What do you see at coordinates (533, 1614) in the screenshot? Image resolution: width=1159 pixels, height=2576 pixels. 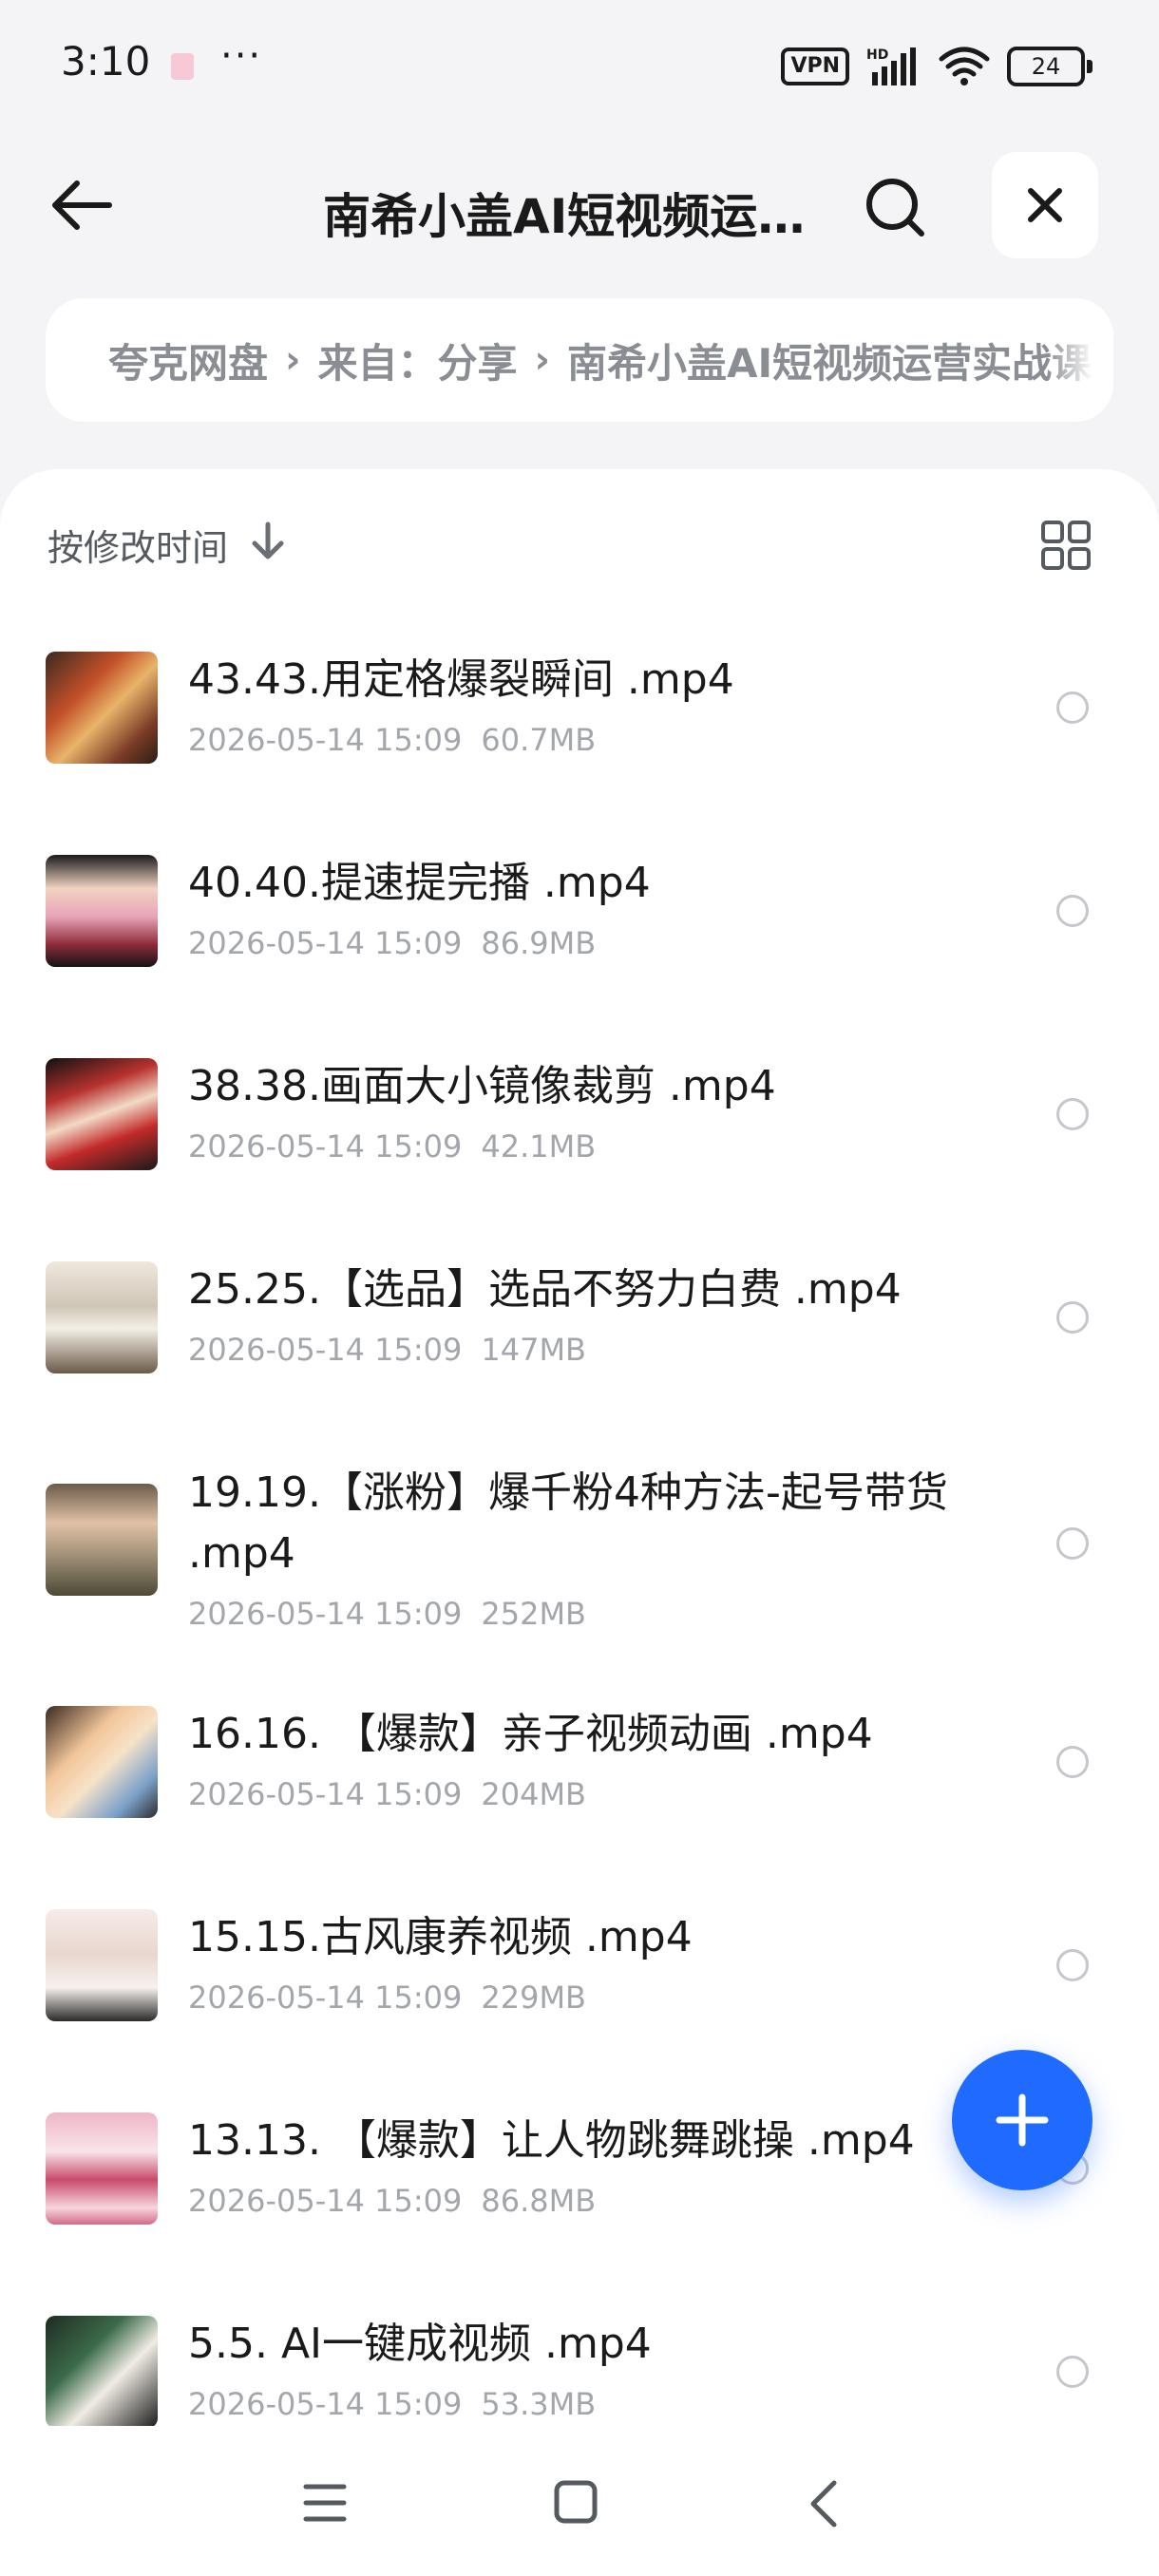 I see `file-size: 252MB` at bounding box center [533, 1614].